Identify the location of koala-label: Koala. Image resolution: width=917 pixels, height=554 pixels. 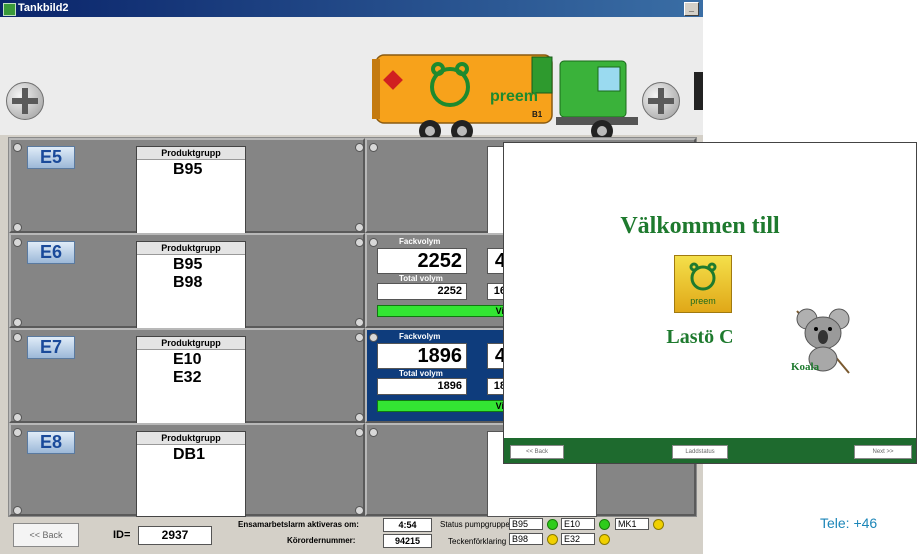
(805, 367).